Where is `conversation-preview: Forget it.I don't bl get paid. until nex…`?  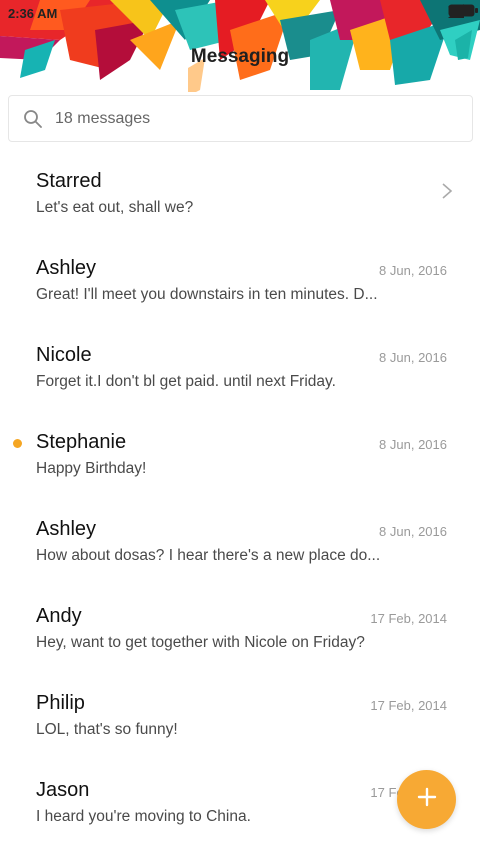
conversation-preview: Forget it.I don't bl get paid. until nex… is located at coordinates (186, 381).